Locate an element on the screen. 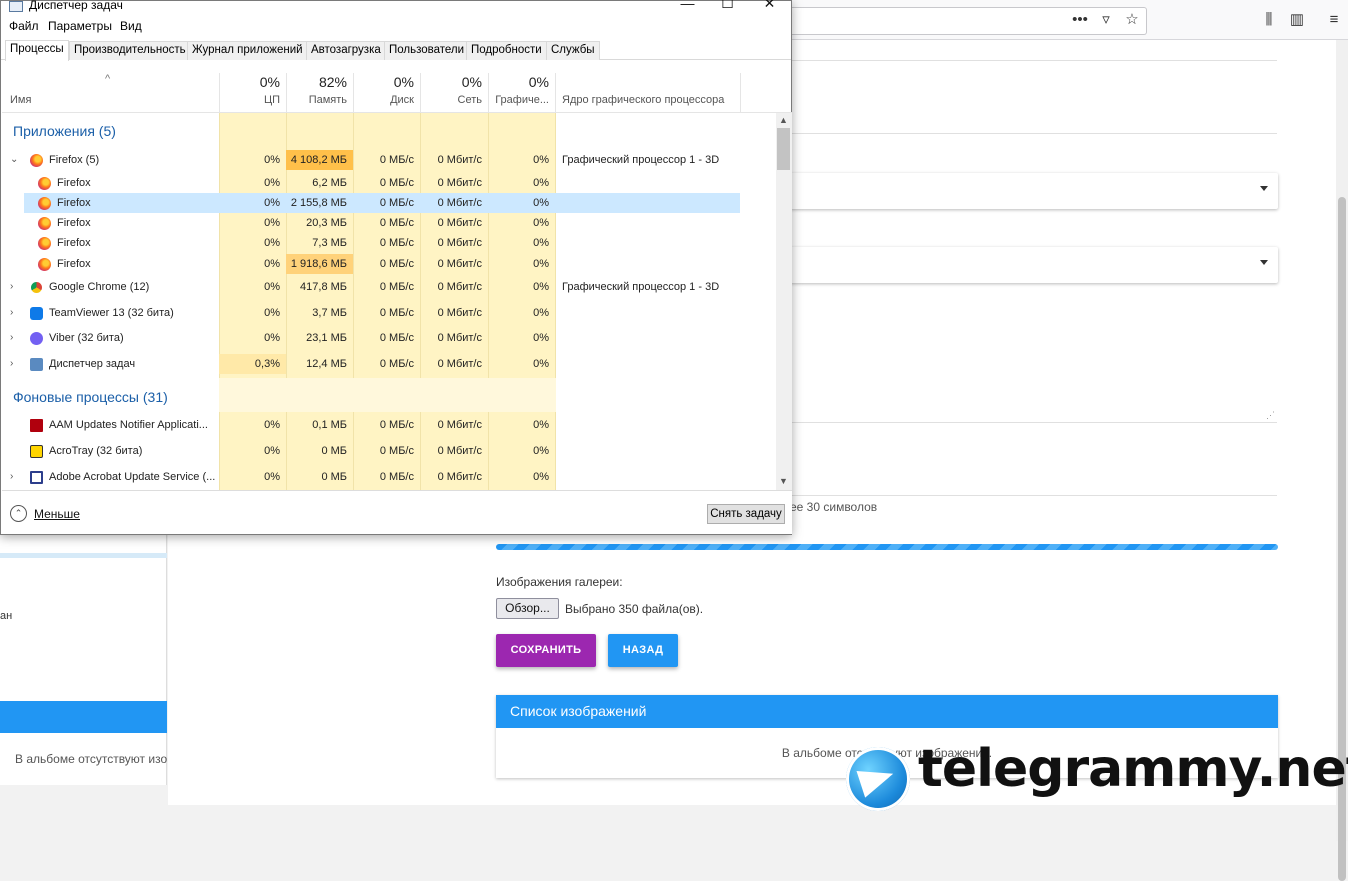 Image resolution: width=1348 pixels, height=881 pixels. resize-grip-icon: ⋰ is located at coordinates (1270, 415).